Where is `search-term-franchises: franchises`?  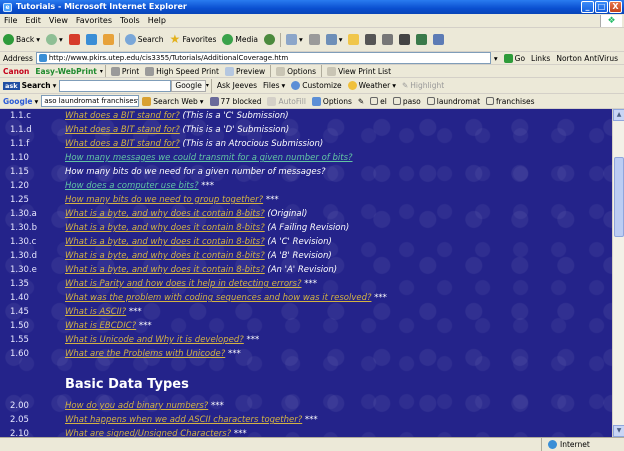
search-term-franchises: franchises is located at coordinates (510, 101).